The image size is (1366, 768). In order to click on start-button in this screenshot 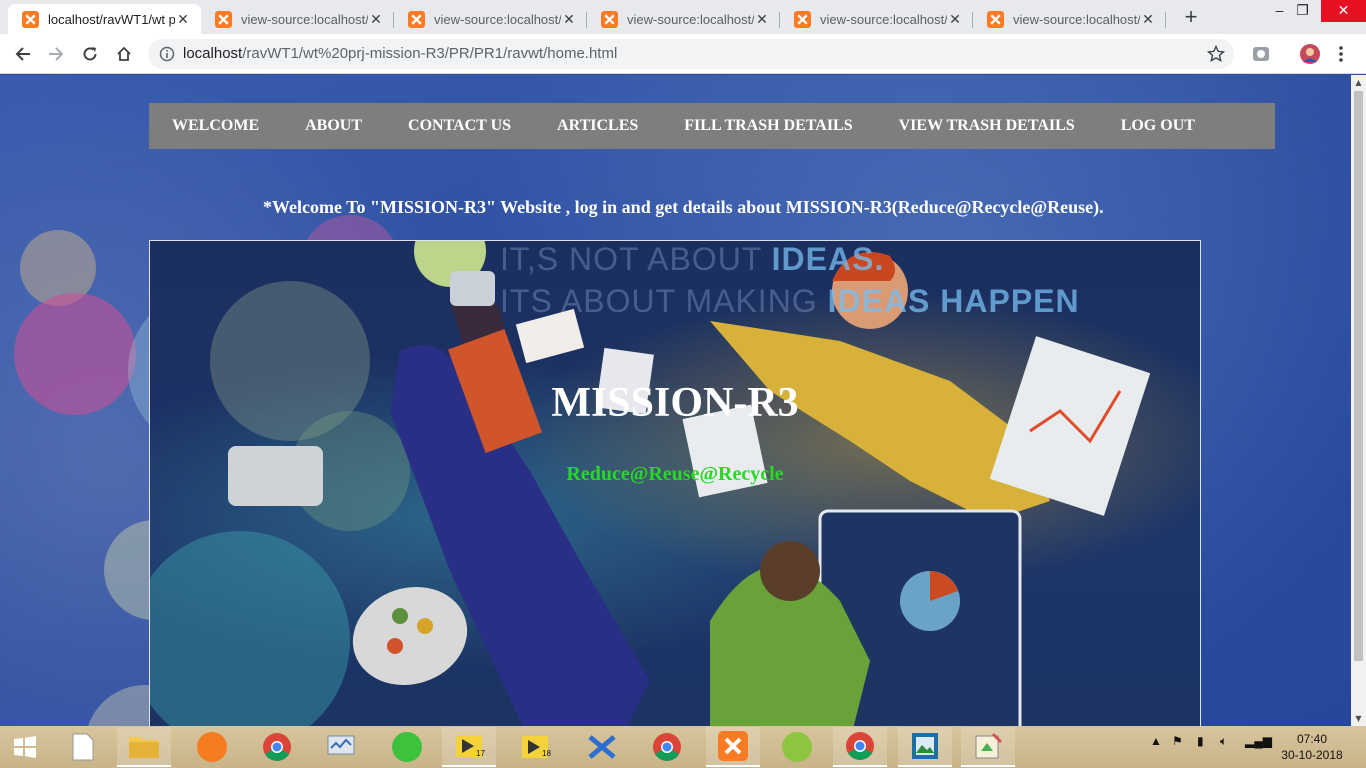, I will do `click(25, 747)`.